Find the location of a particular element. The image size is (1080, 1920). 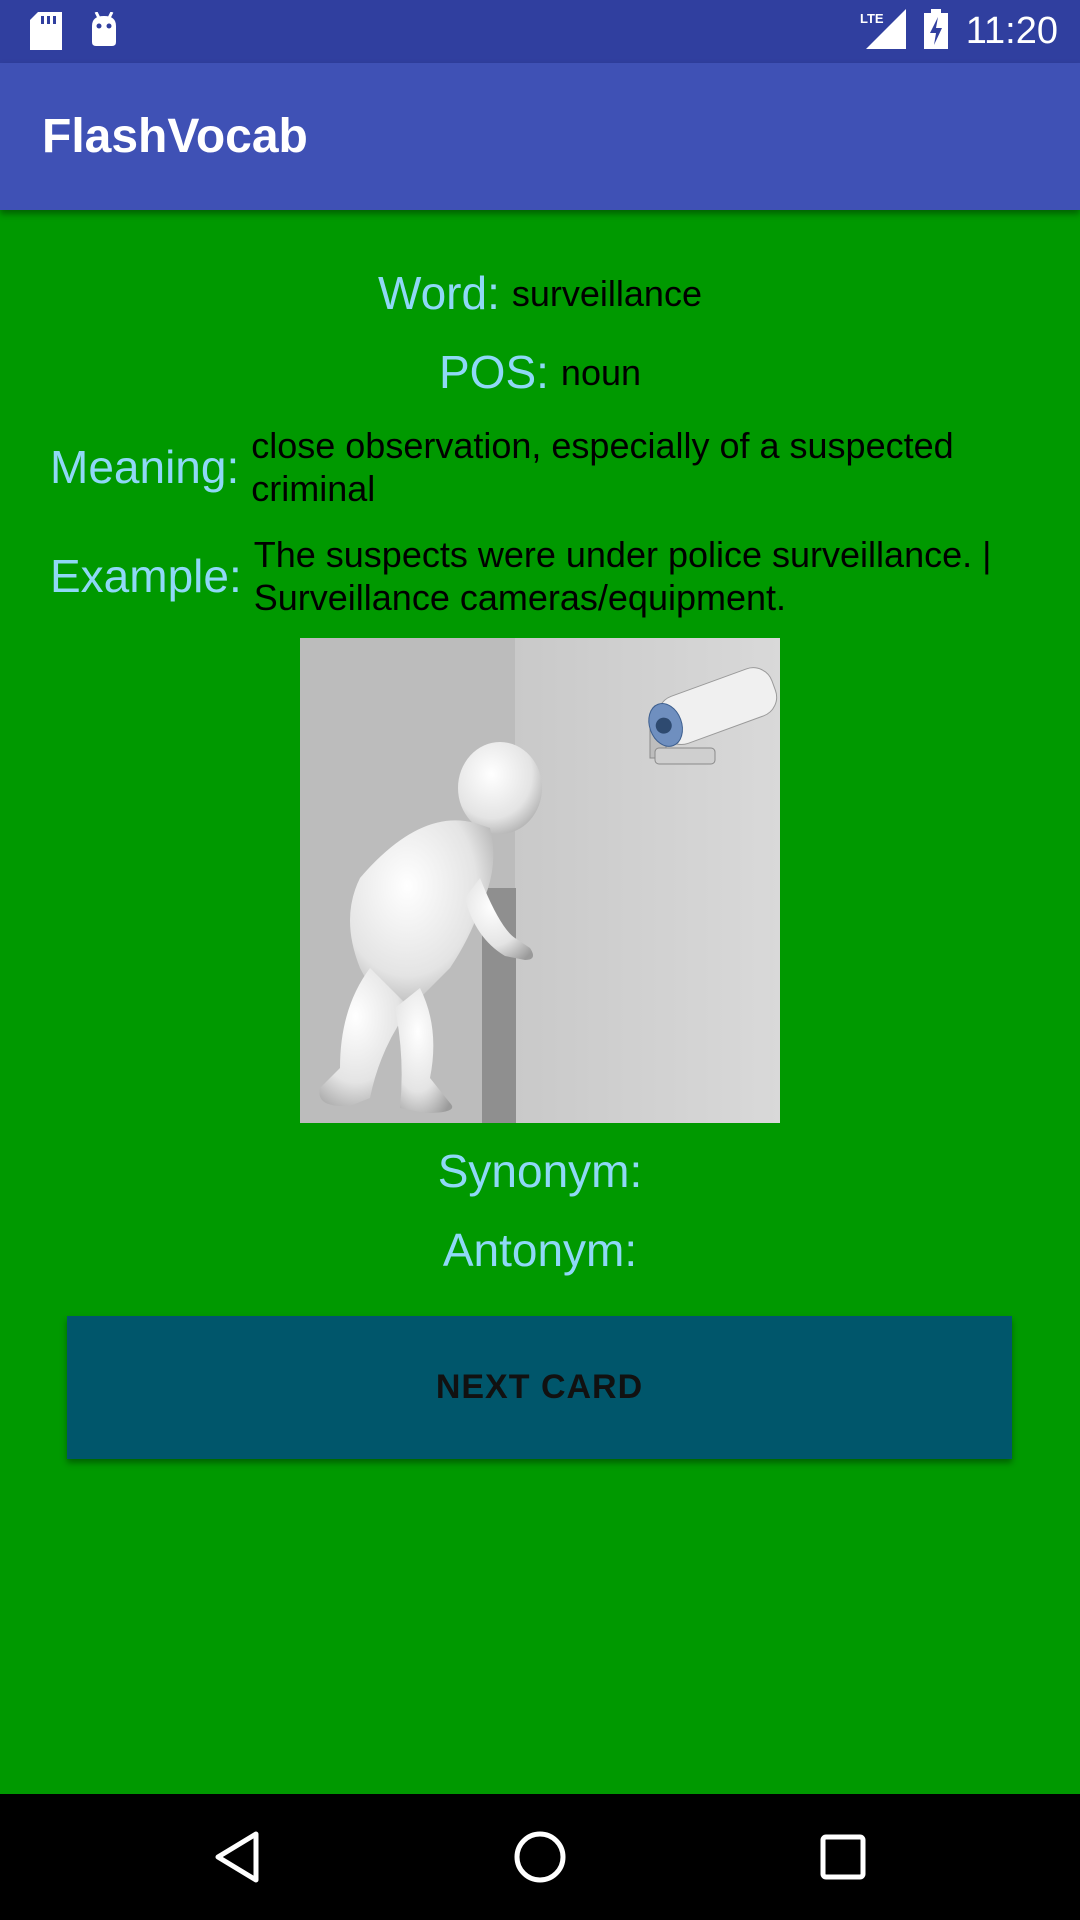

pos-row: POS: noun is located at coordinates (540, 372).